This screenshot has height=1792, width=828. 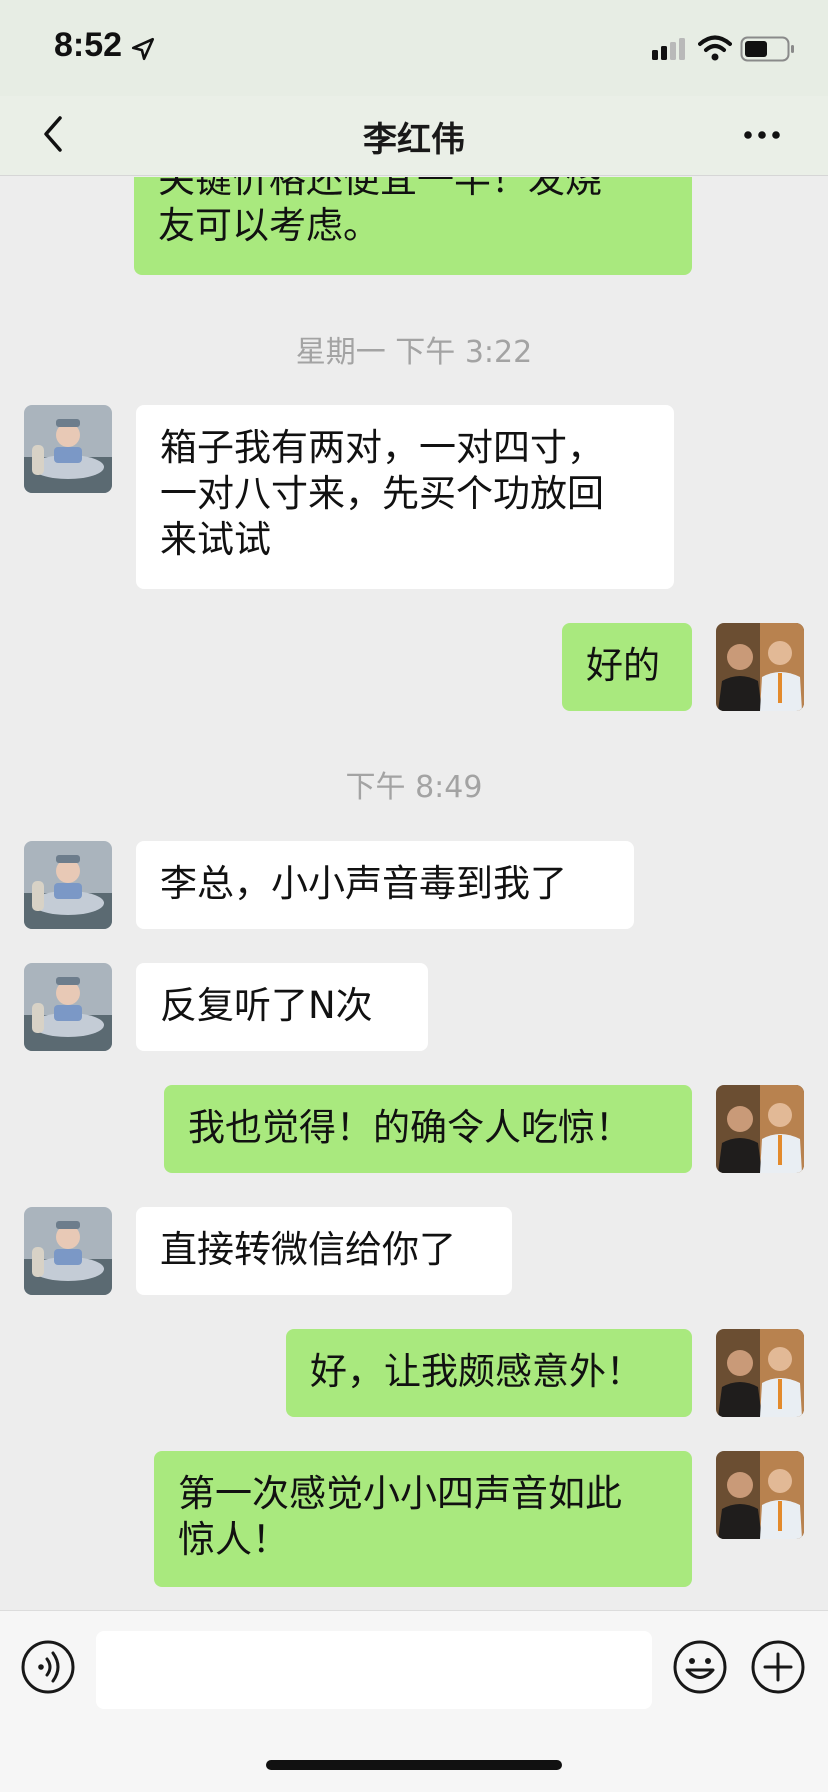 I want to click on wifi-icon, so click(x=715, y=48).